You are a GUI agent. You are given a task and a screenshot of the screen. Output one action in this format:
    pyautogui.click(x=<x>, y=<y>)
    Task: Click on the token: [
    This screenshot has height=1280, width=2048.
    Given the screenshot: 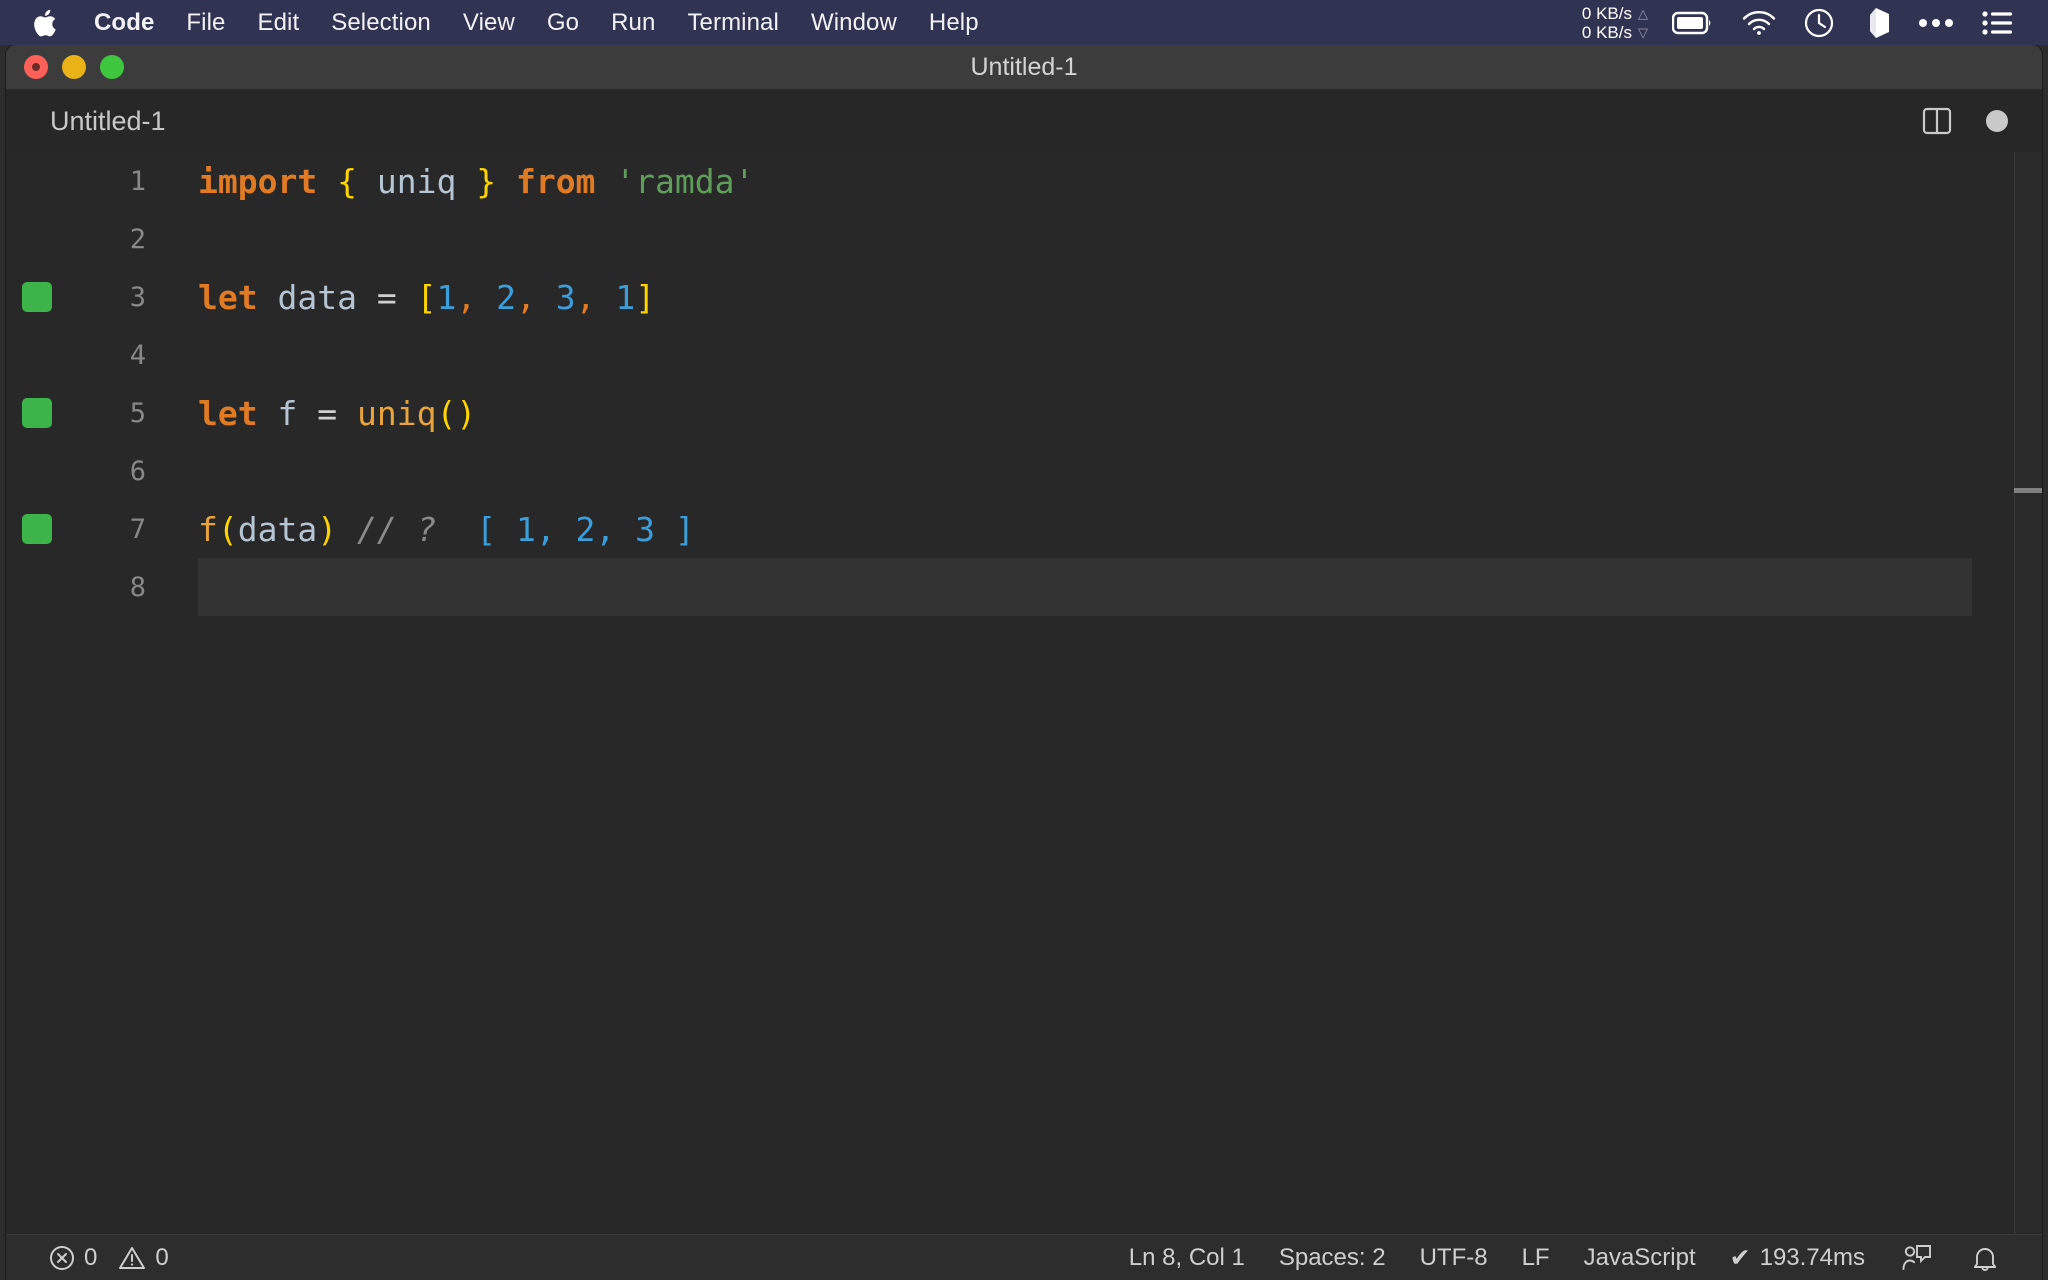 What is the action you would take?
    pyautogui.click(x=426, y=297)
    